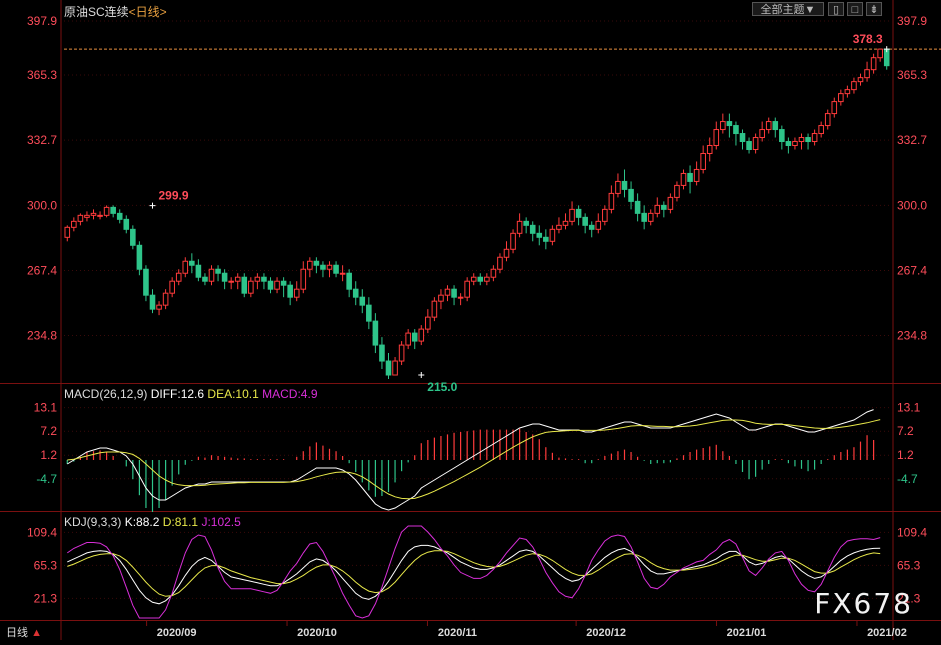  I want to click on instrument-name: 原油SC连续, so click(96, 12).